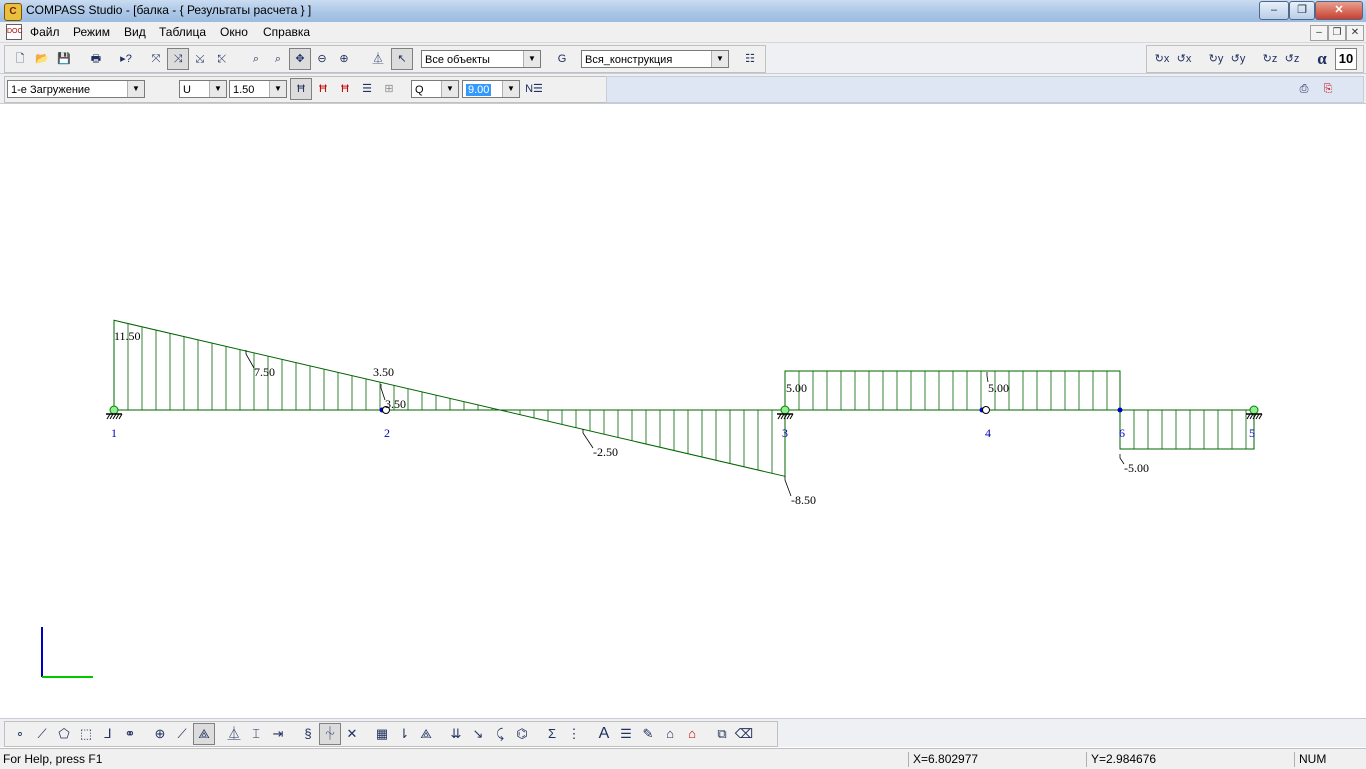 The height and width of the screenshot is (769, 1366). I want to click on export-icon: ⎙, so click(1304, 89).